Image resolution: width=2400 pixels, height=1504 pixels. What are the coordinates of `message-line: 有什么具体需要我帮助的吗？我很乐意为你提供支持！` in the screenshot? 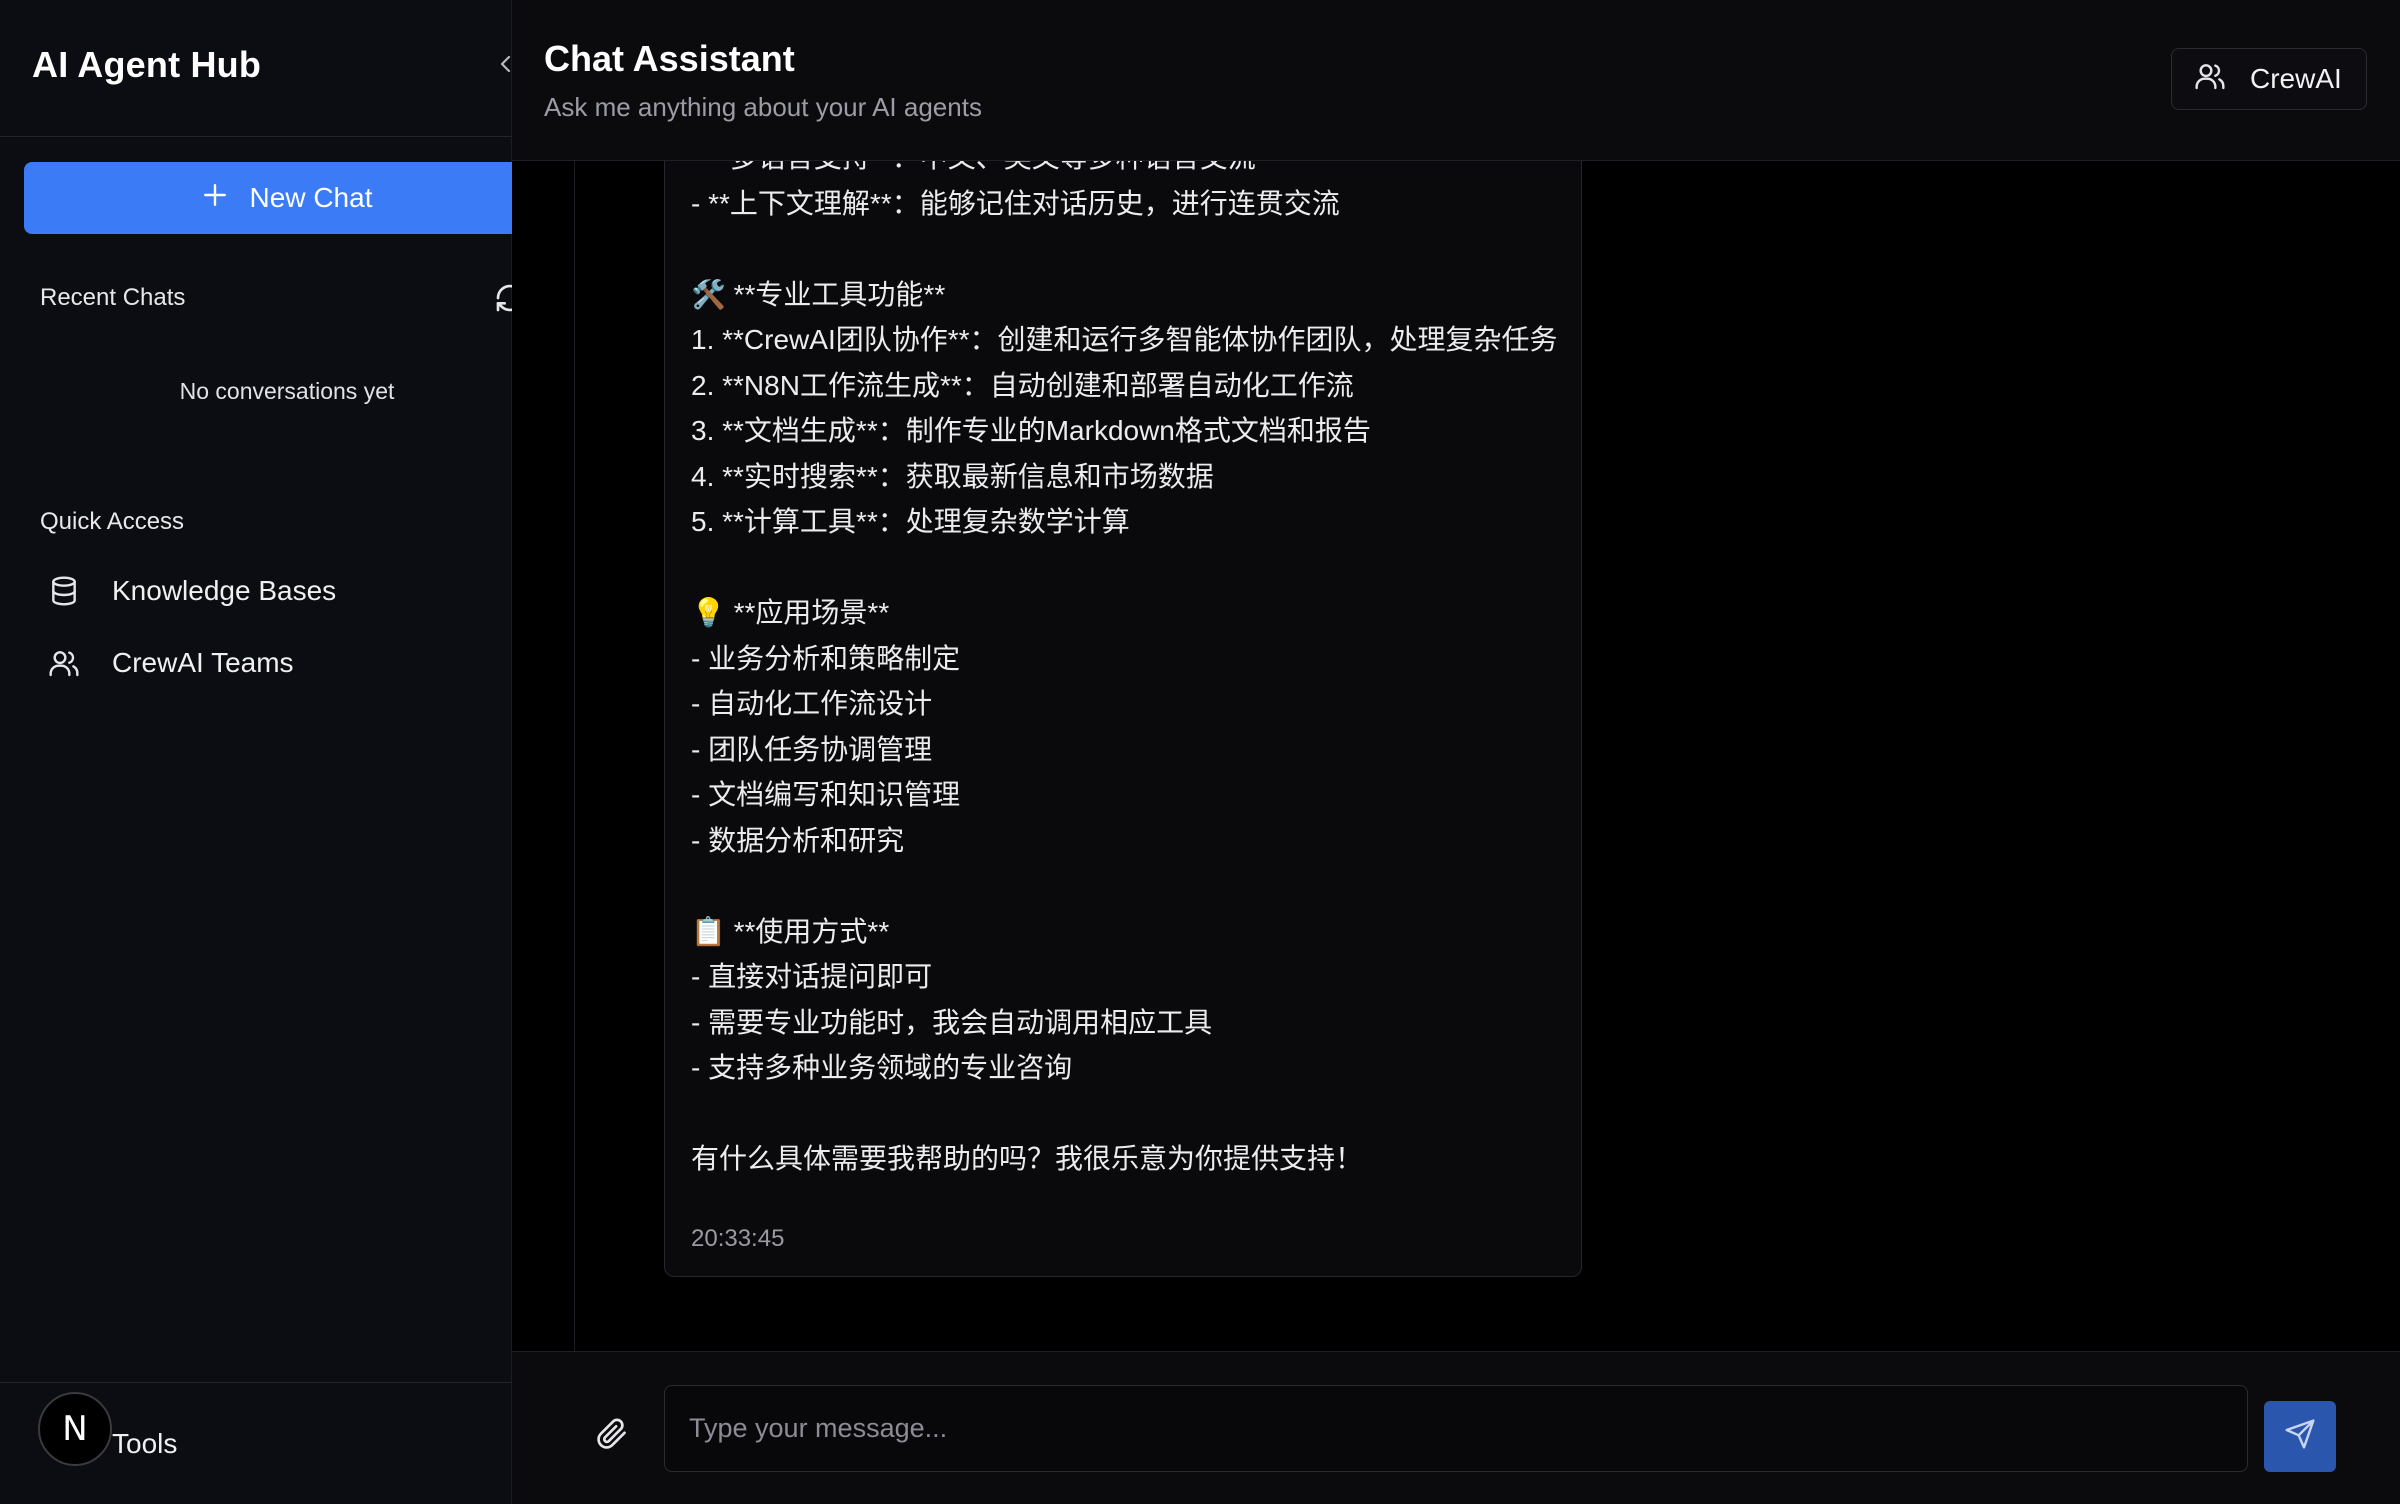 It's located at (1027, 1158).